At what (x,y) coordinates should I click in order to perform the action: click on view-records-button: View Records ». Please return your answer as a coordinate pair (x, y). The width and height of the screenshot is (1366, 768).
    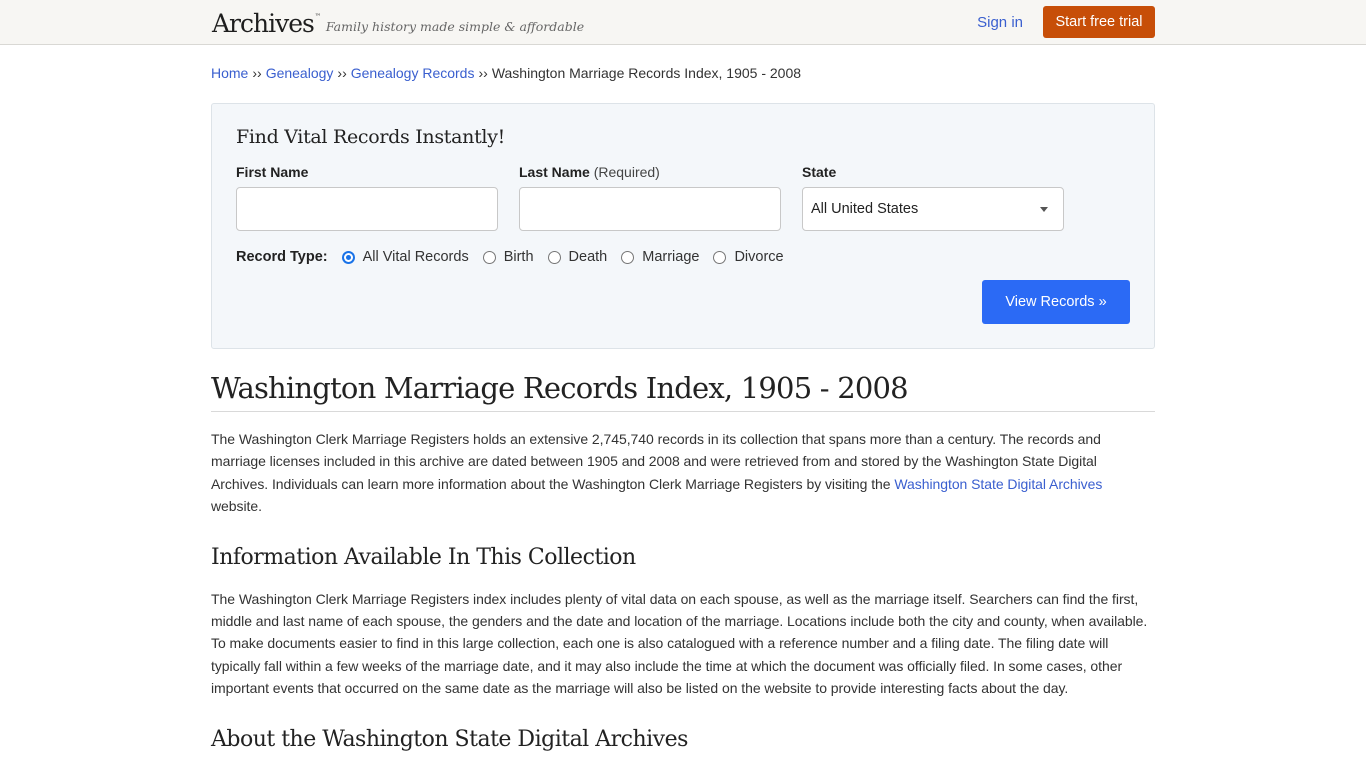
    Looking at the image, I should click on (1056, 302).